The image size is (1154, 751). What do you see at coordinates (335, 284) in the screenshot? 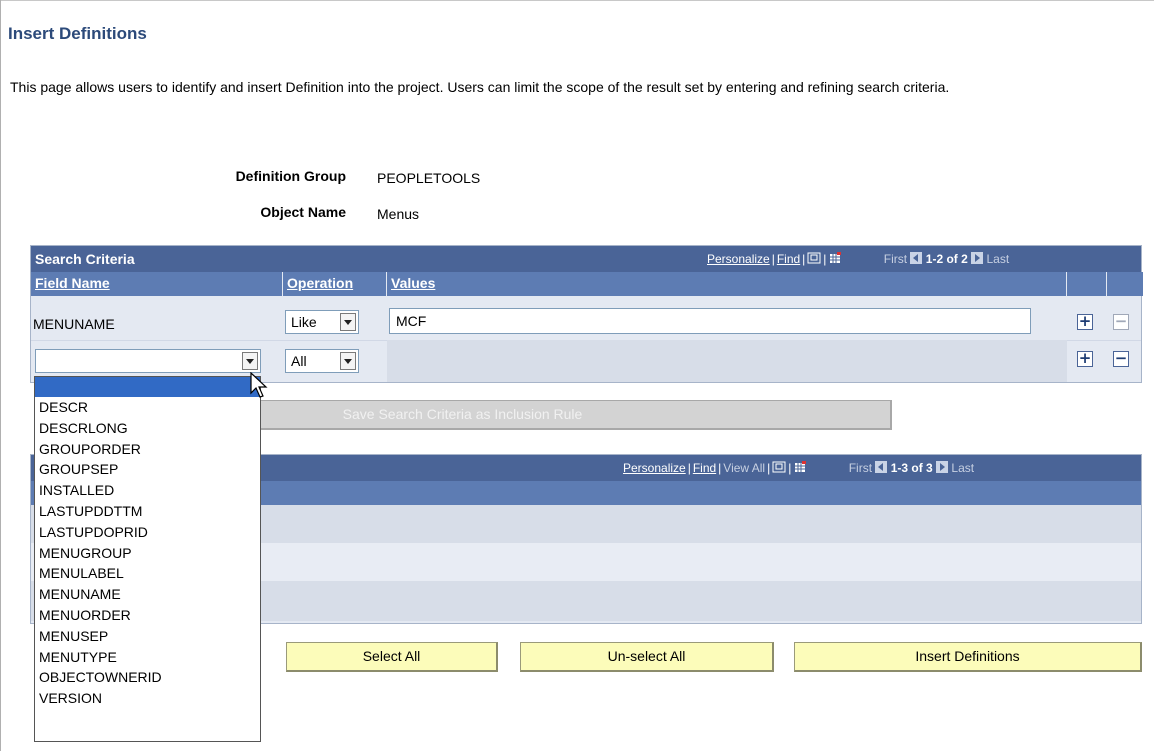
I see `column-operation: Operation` at bounding box center [335, 284].